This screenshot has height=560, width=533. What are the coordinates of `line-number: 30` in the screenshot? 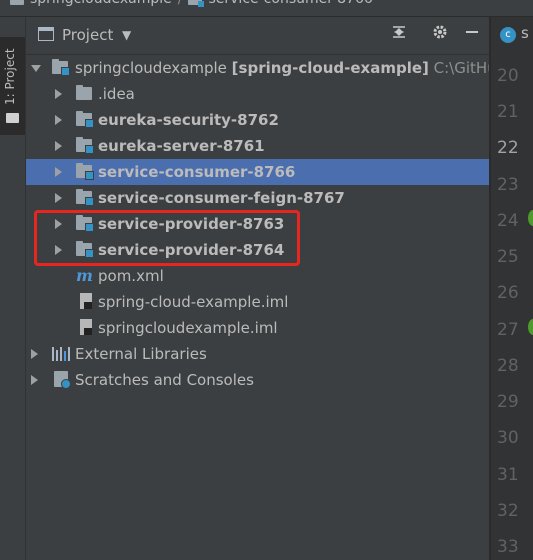 It's located at (508, 438).